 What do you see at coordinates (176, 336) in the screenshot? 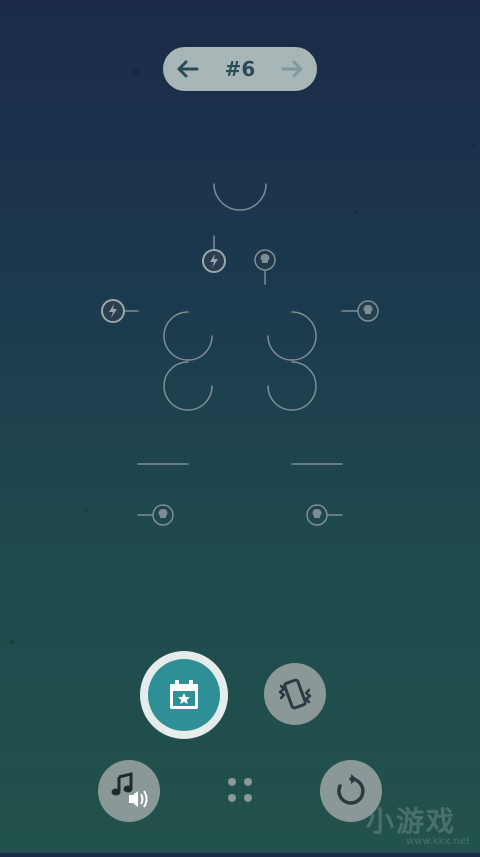
I see `wire-left-upper-arc` at bounding box center [176, 336].